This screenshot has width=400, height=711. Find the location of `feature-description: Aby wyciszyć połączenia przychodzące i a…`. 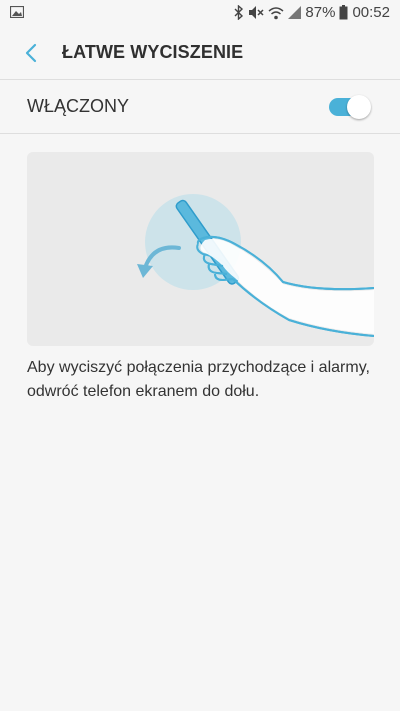

feature-description: Aby wyciszyć połączenia przychodzące i a… is located at coordinates (198, 379).